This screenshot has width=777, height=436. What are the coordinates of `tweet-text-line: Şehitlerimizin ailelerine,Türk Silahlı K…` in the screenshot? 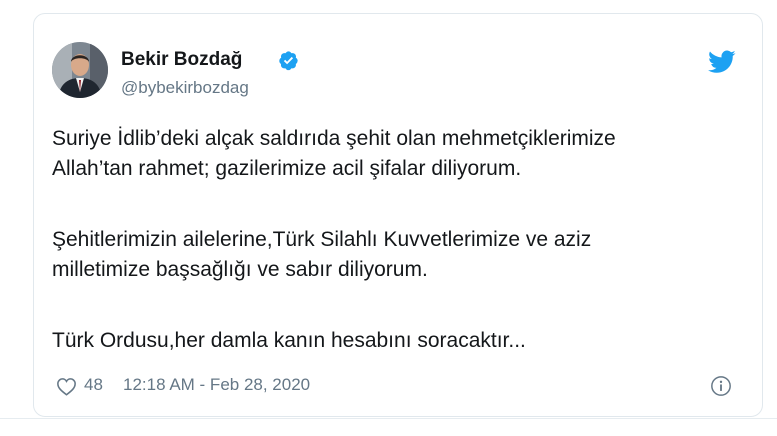 It's located at (322, 239).